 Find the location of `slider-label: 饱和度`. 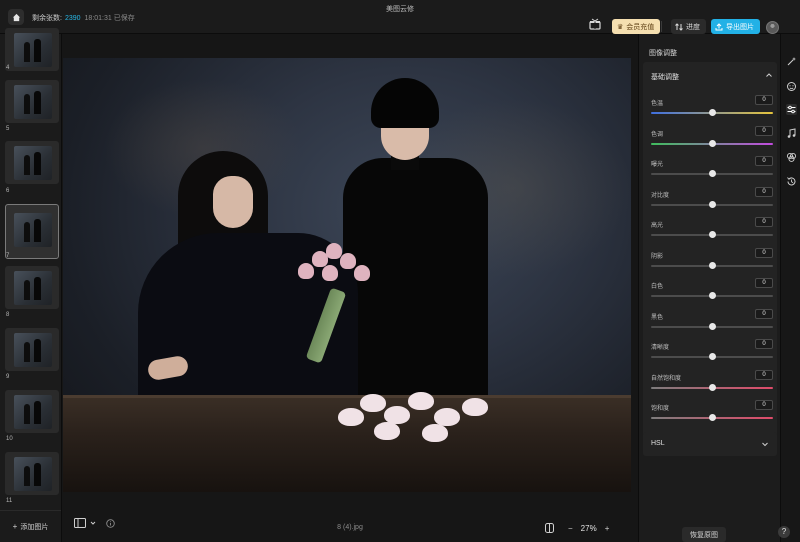

slider-label: 饱和度 is located at coordinates (660, 409).